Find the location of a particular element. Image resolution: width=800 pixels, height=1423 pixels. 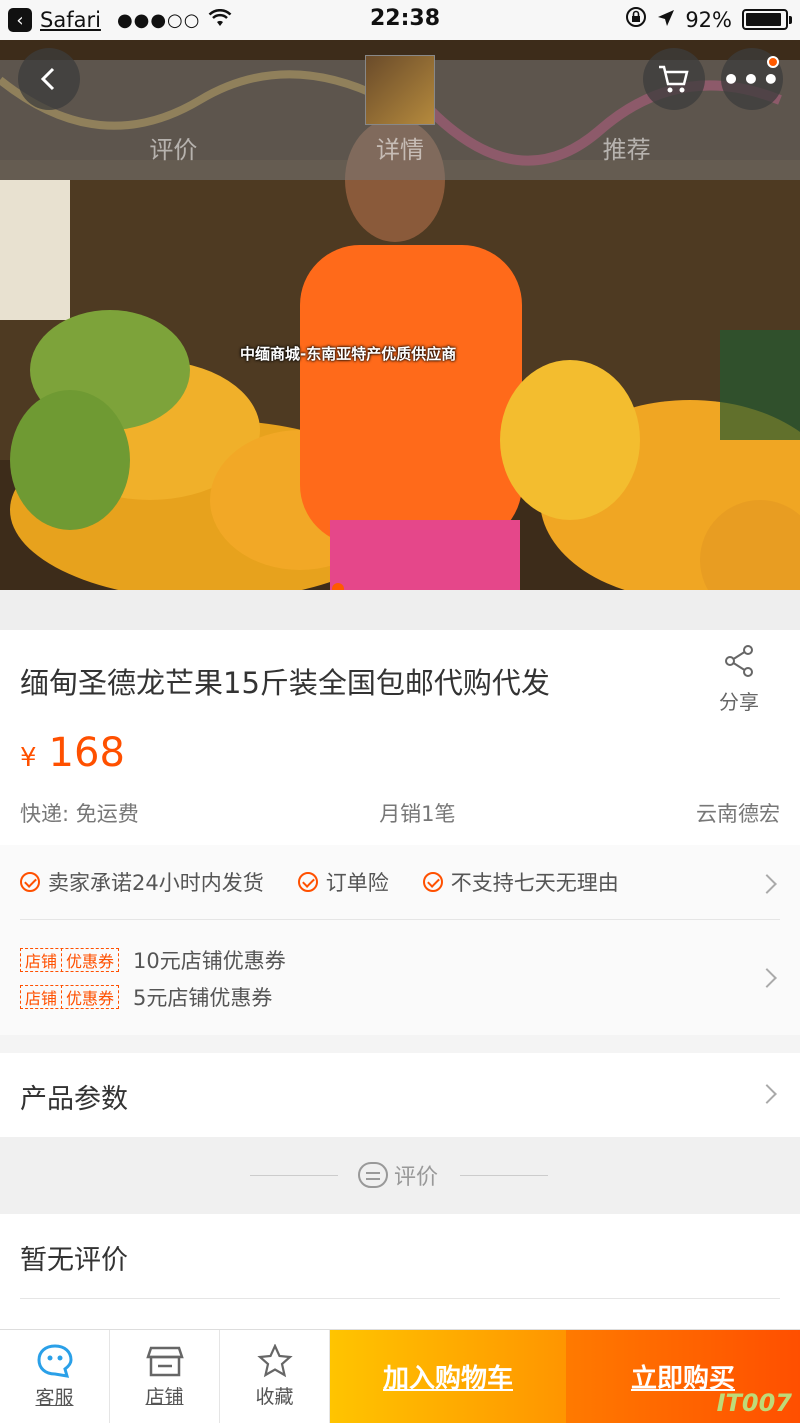

reviews-title: 评价 is located at coordinates (416, 1177).